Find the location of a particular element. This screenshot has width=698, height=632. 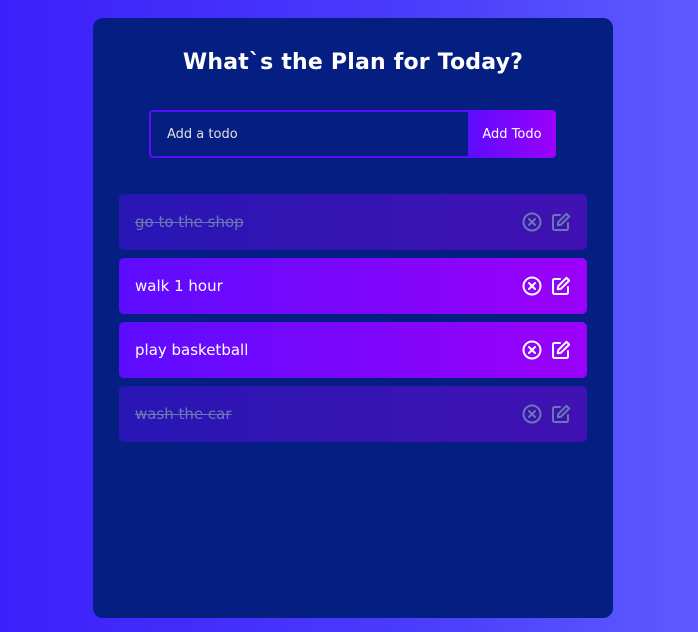

todo-row: play basketball is located at coordinates (353, 350).